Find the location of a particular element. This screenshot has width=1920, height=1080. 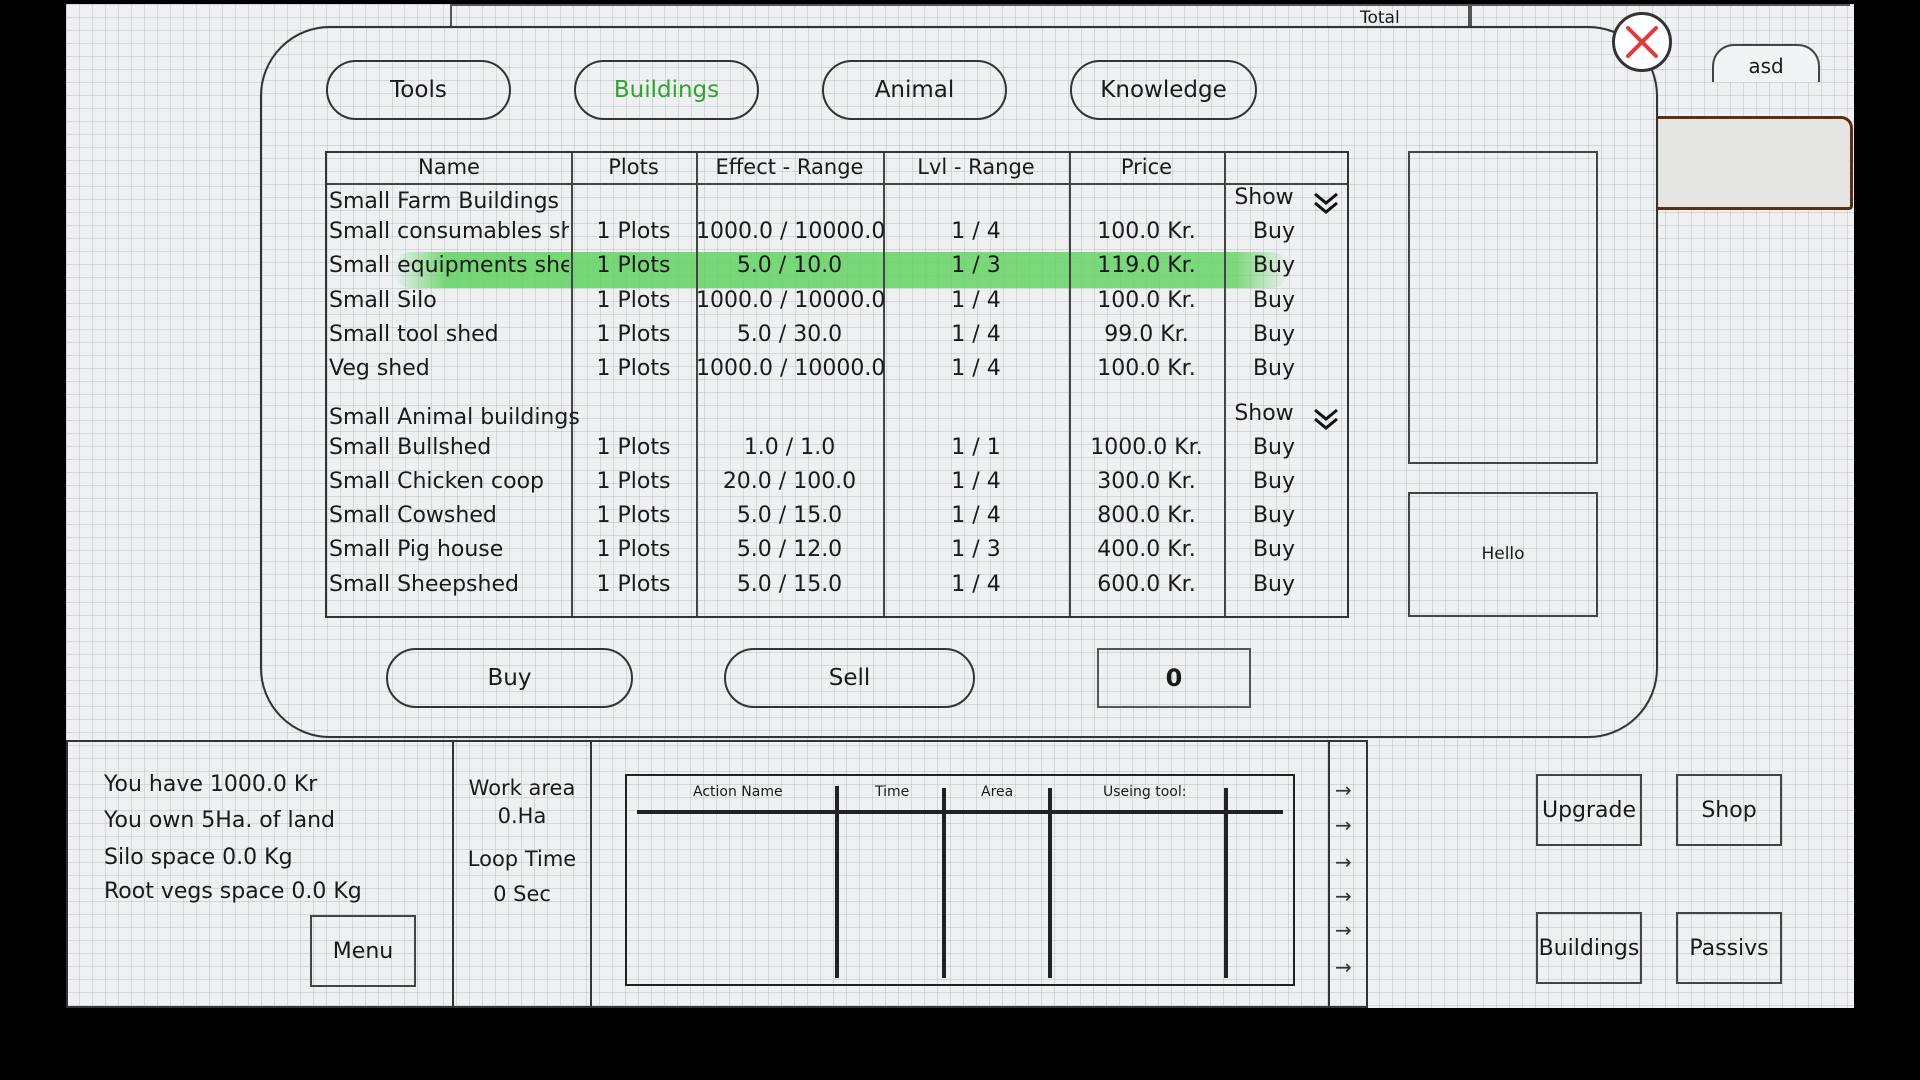

row-effect: 5.0 / 12.0 is located at coordinates (789, 550).